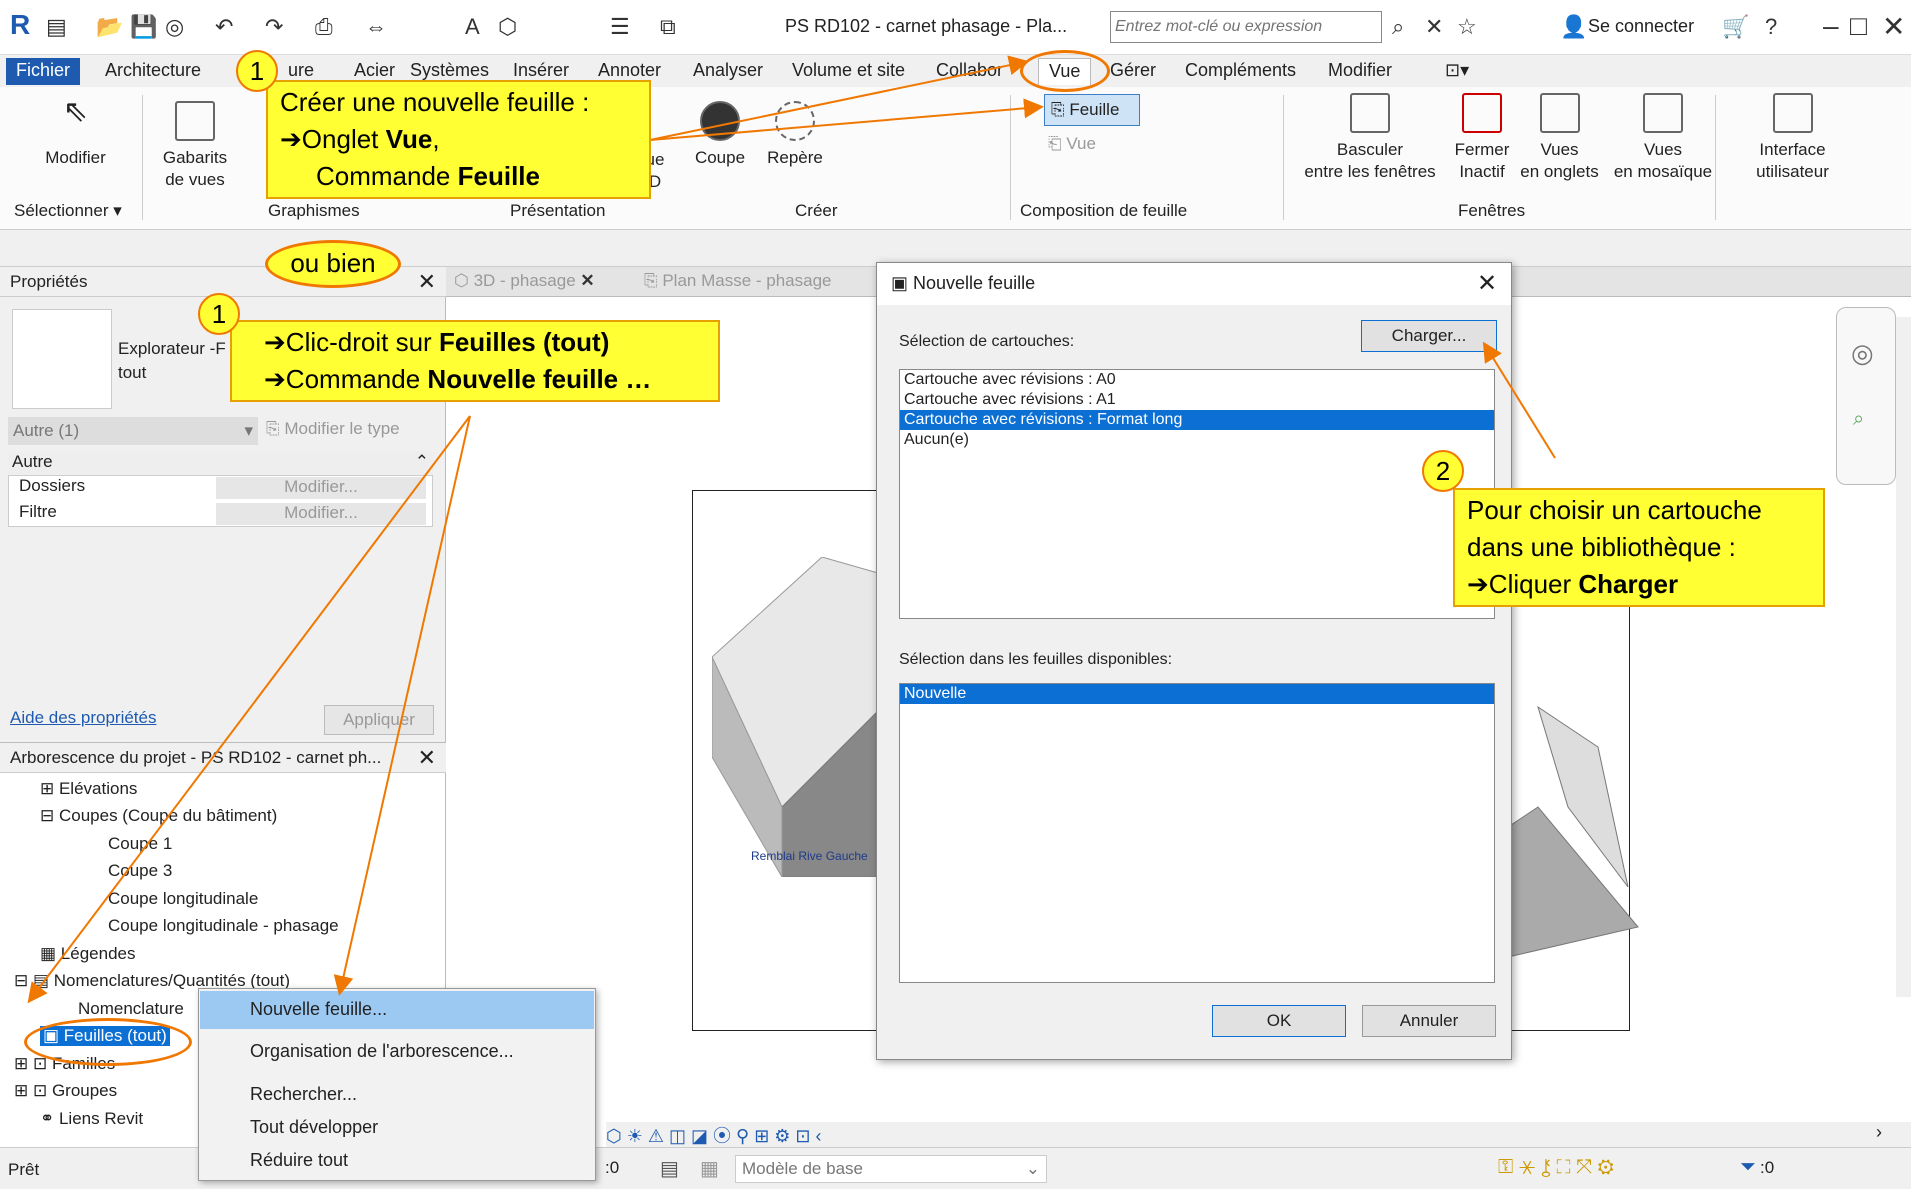  I want to click on highlight-vue-tab, so click(1065, 71).